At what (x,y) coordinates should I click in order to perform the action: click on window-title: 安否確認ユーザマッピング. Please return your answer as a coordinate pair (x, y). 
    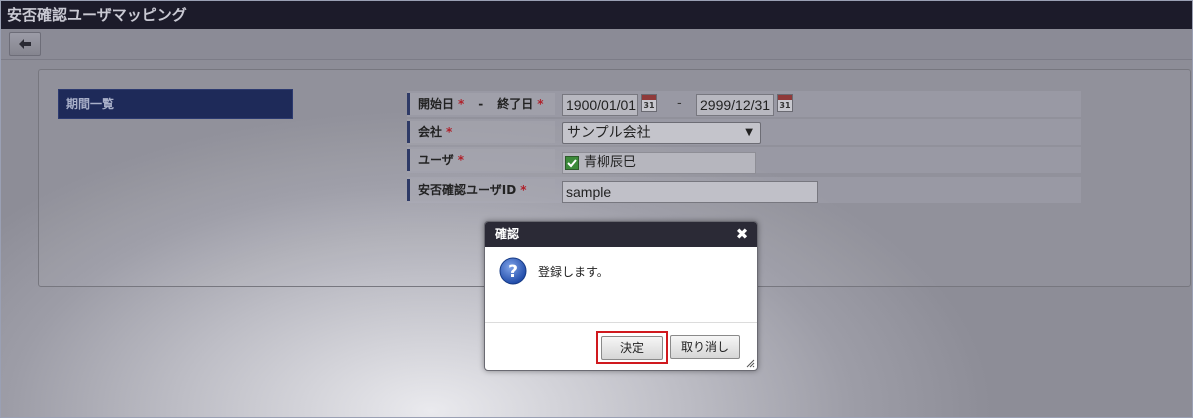
    Looking at the image, I should click on (596, 15).